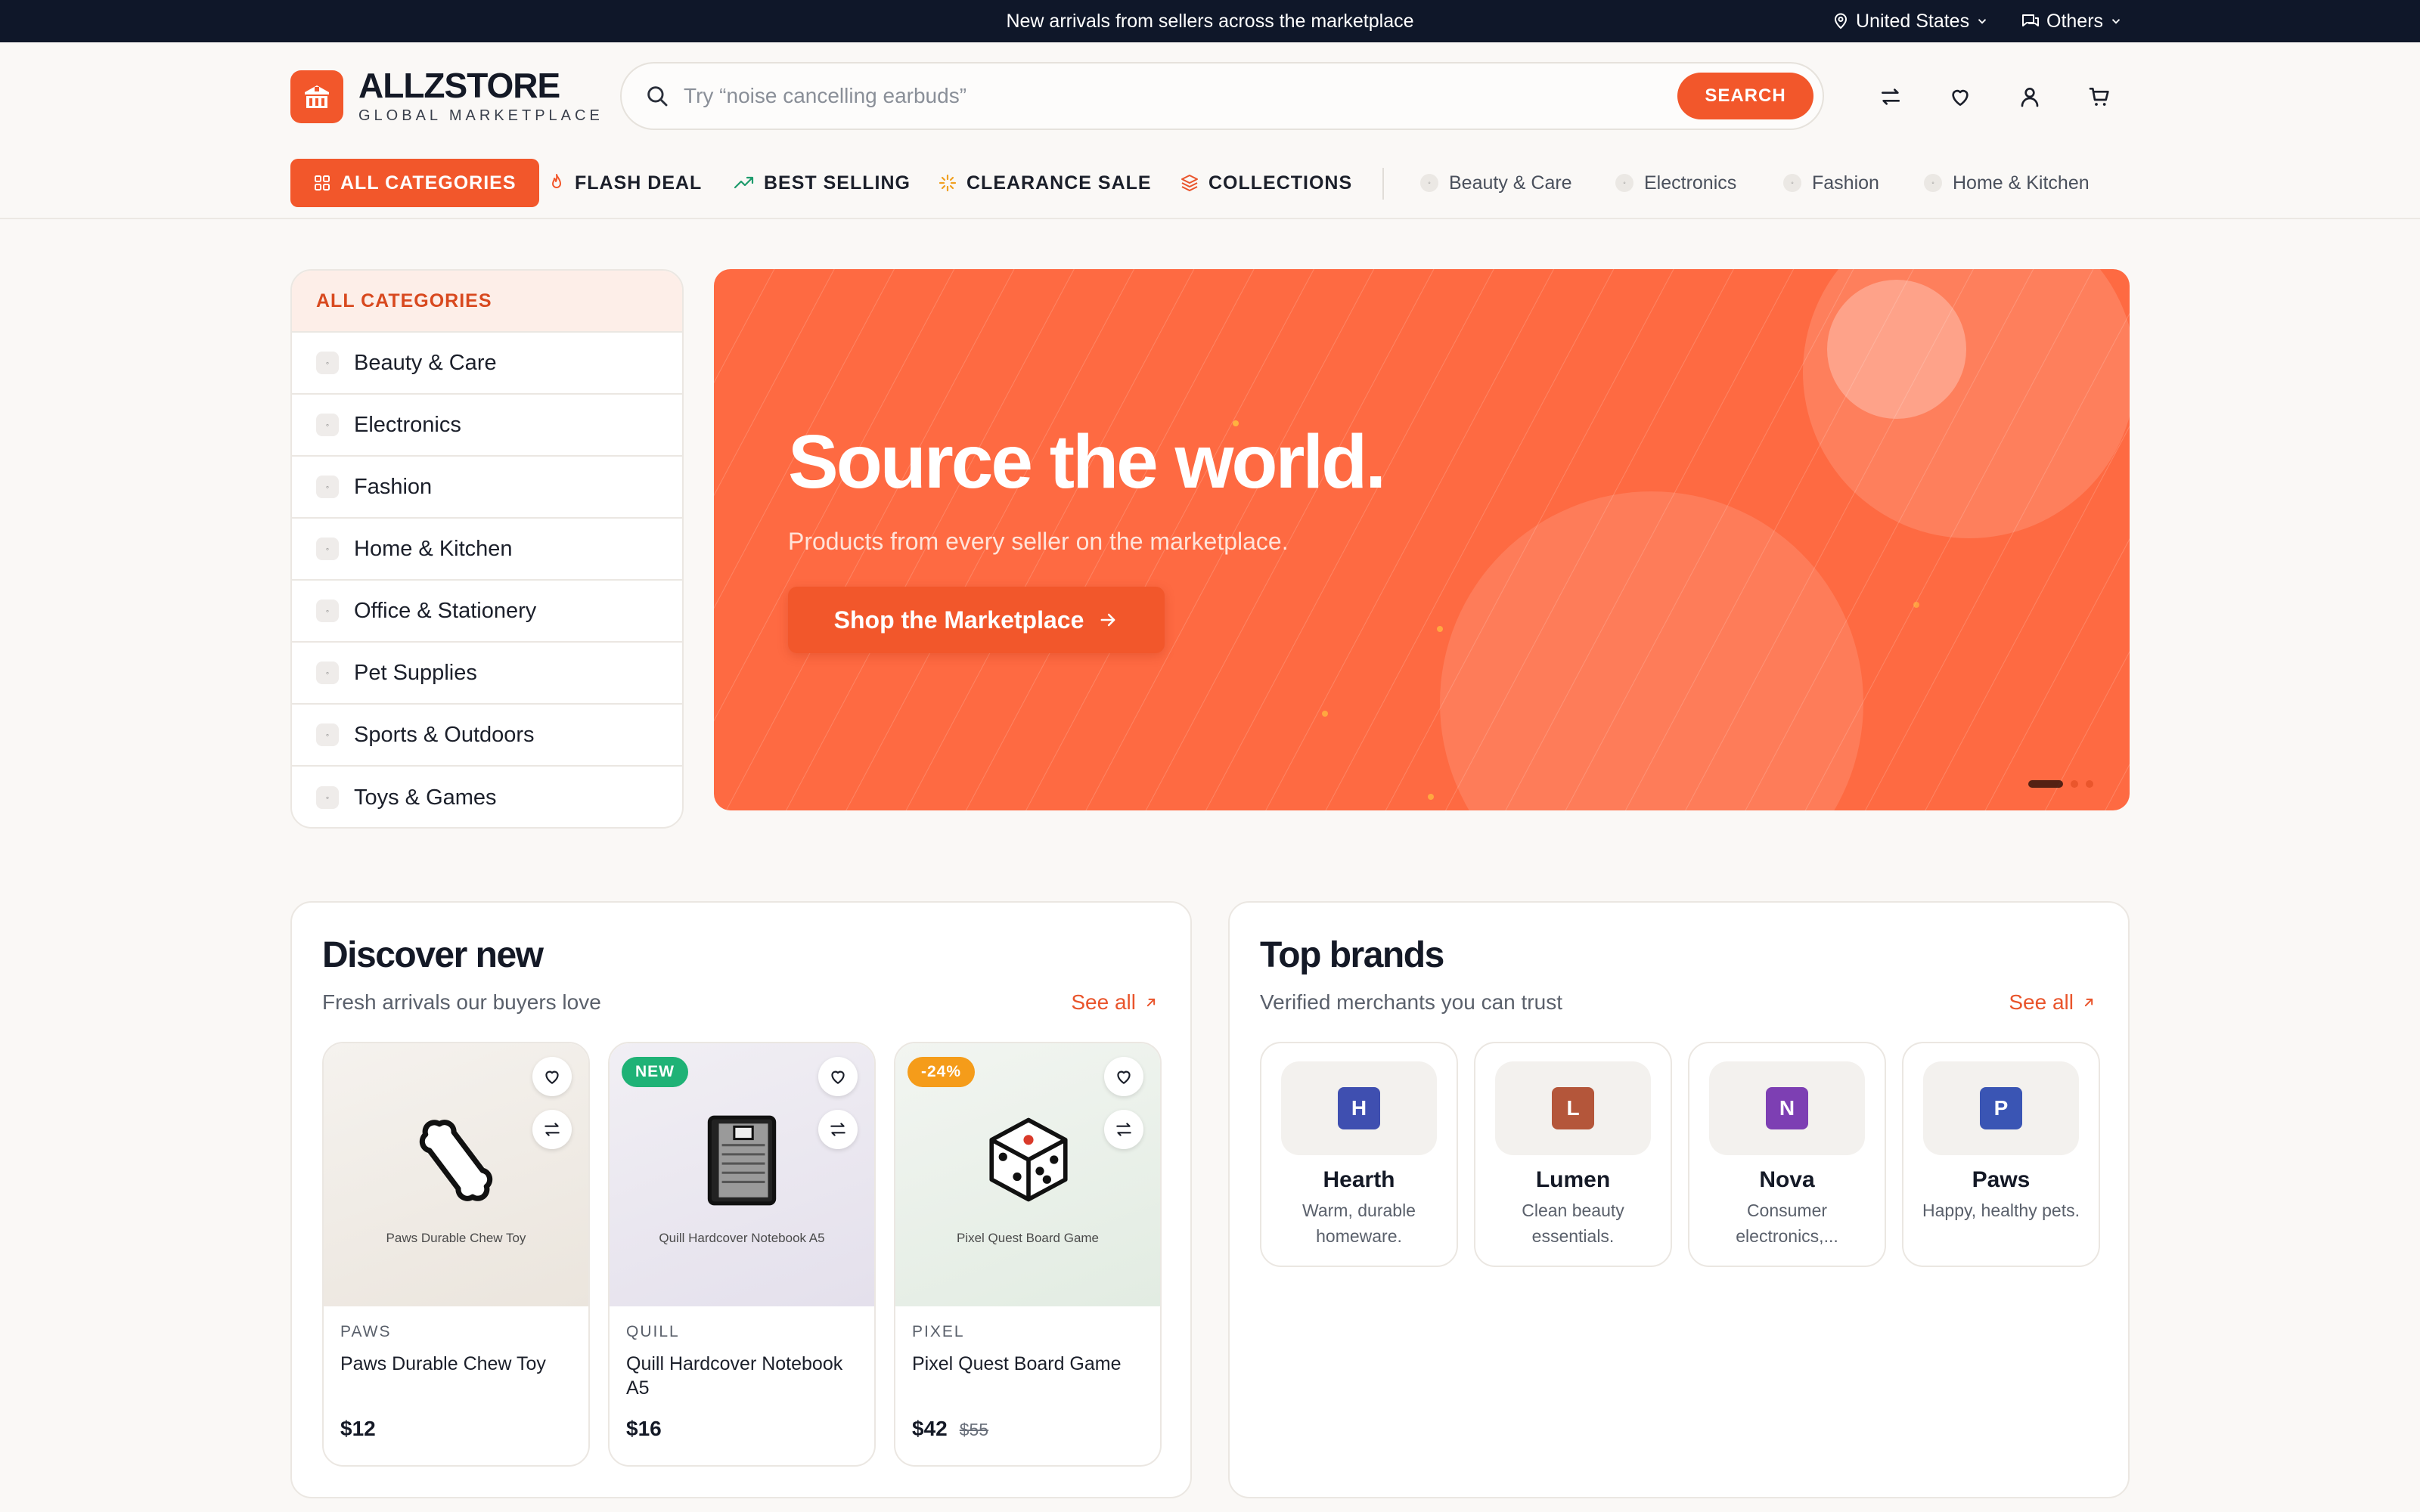 The image size is (2420, 1512). Describe the element at coordinates (2099, 96) in the screenshot. I see `cart-button` at that location.